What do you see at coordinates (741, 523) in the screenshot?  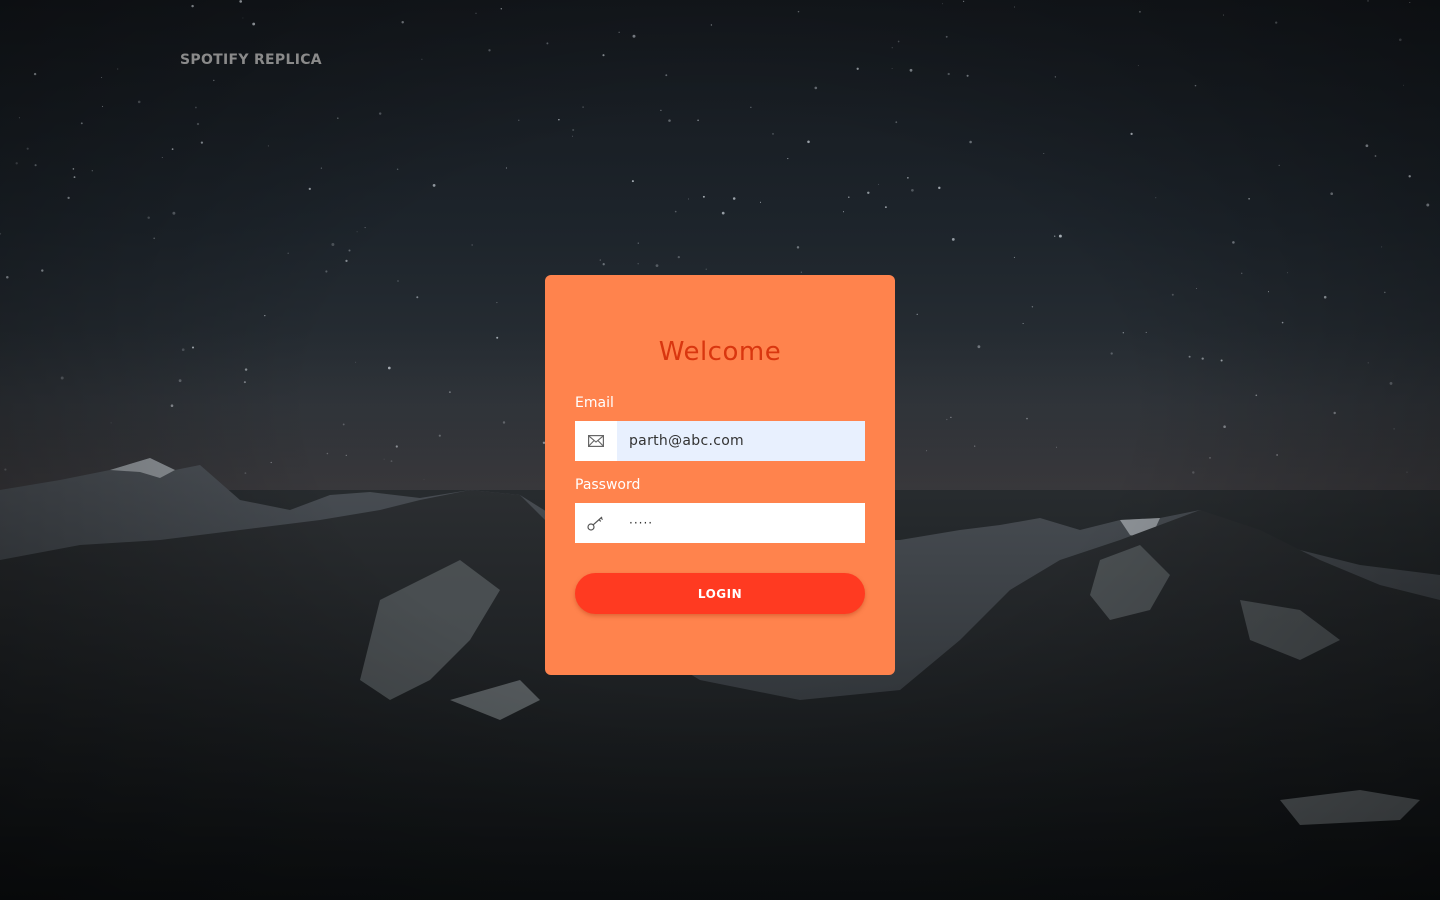 I see `password-input: ·····` at bounding box center [741, 523].